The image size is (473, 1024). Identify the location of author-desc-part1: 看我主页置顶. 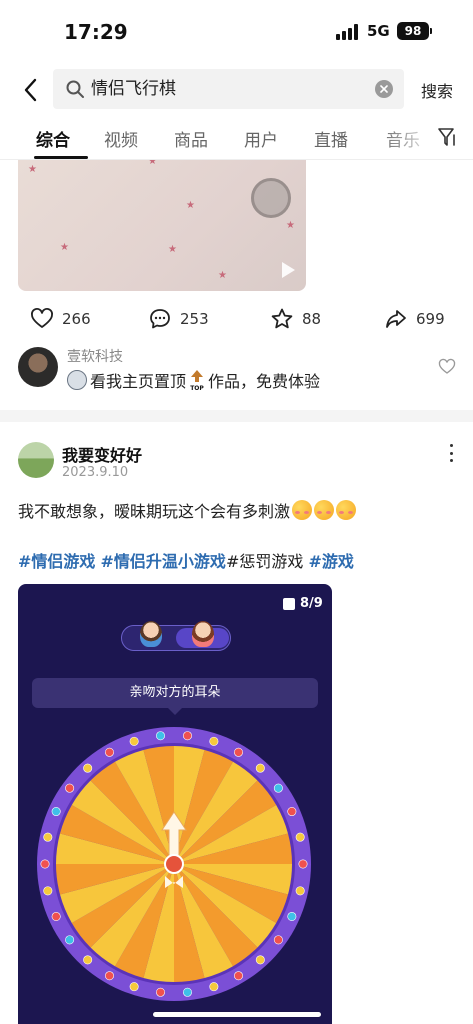
(138, 381).